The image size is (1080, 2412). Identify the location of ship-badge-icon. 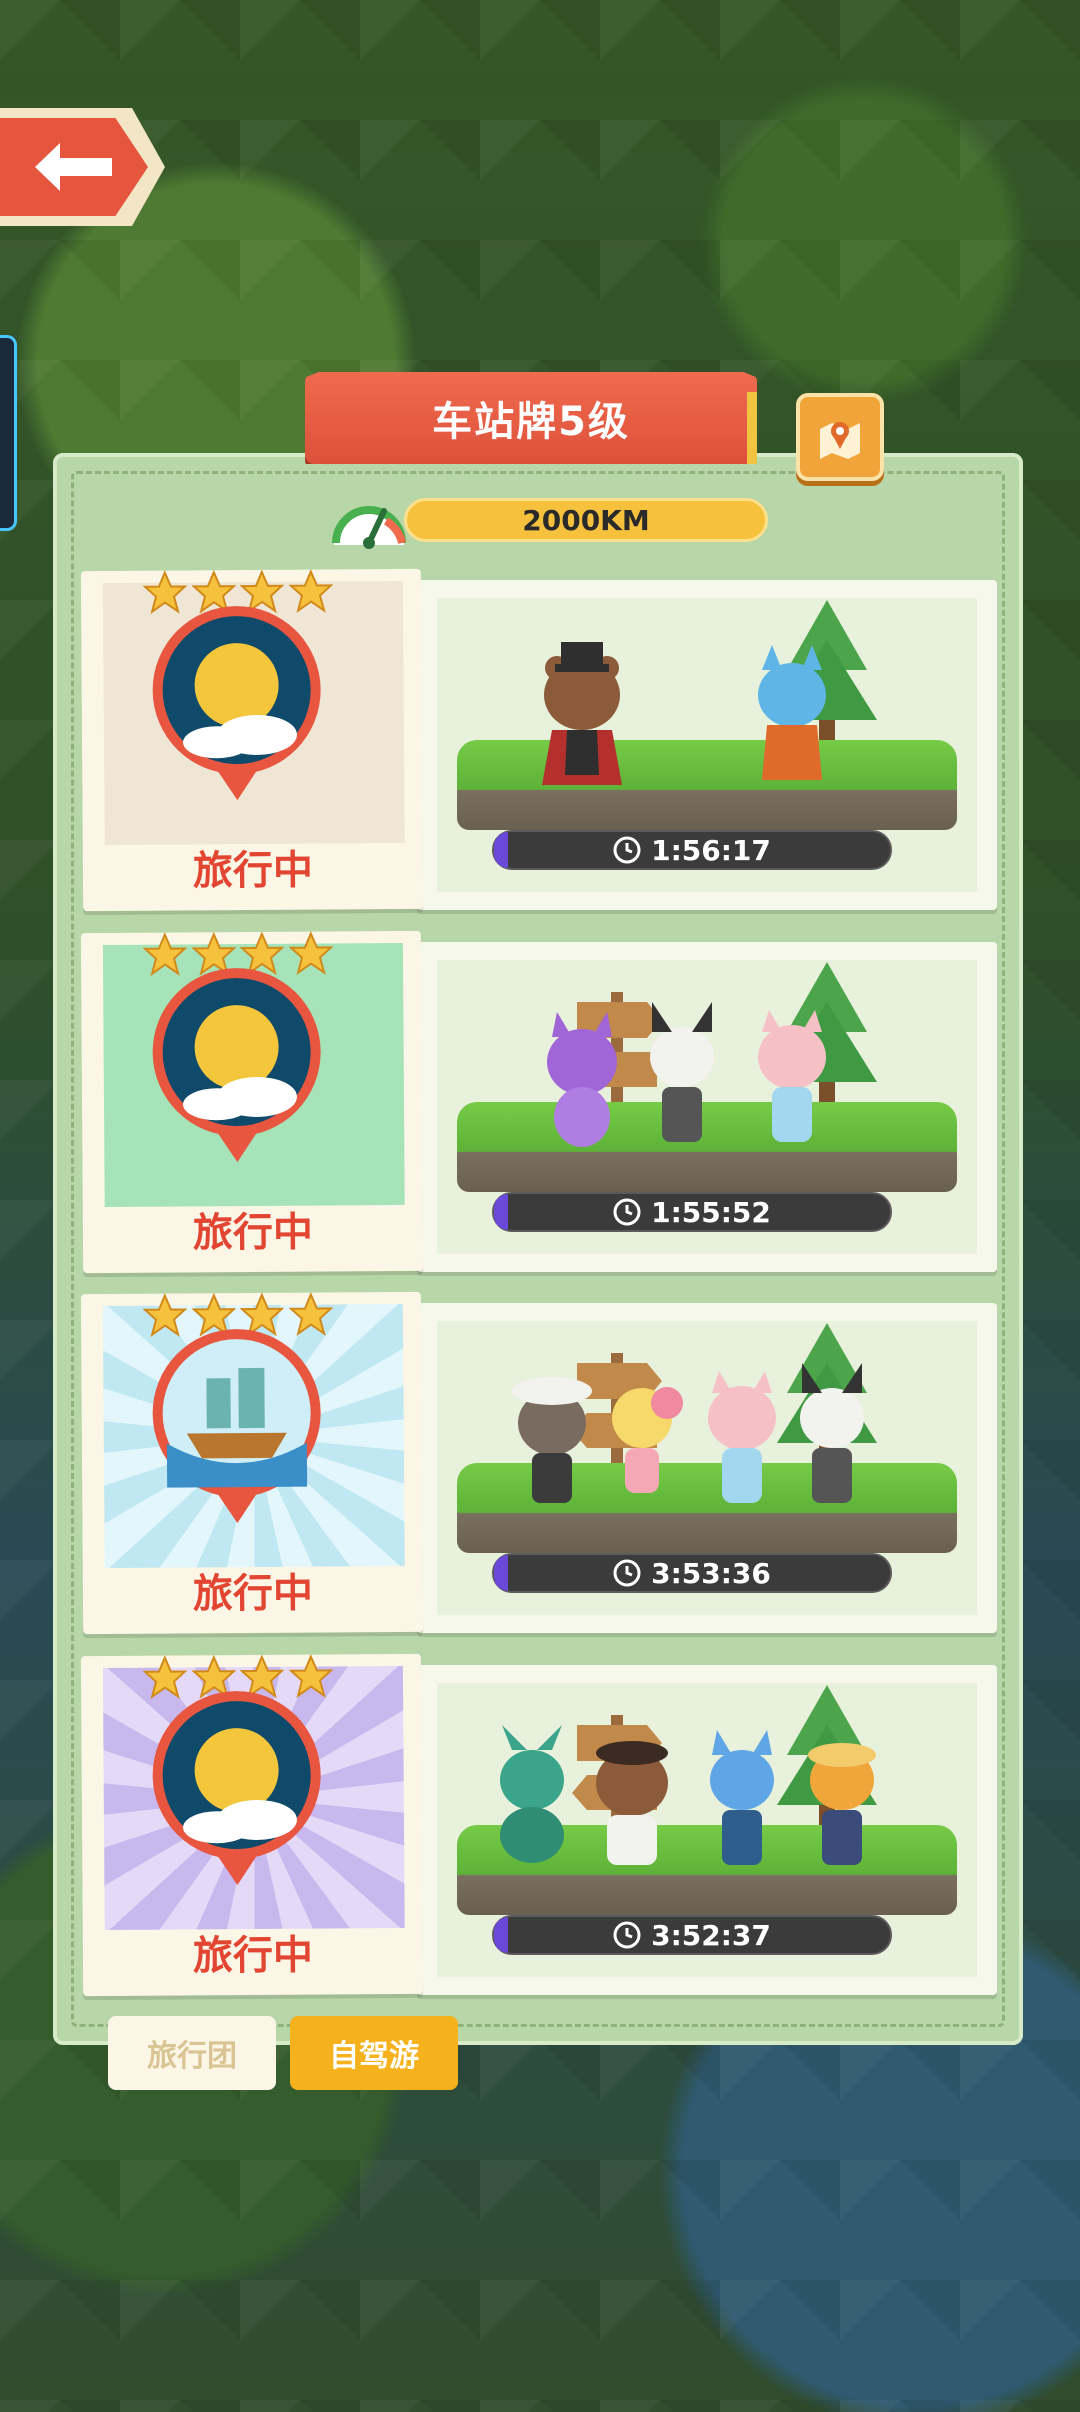
(236, 1426).